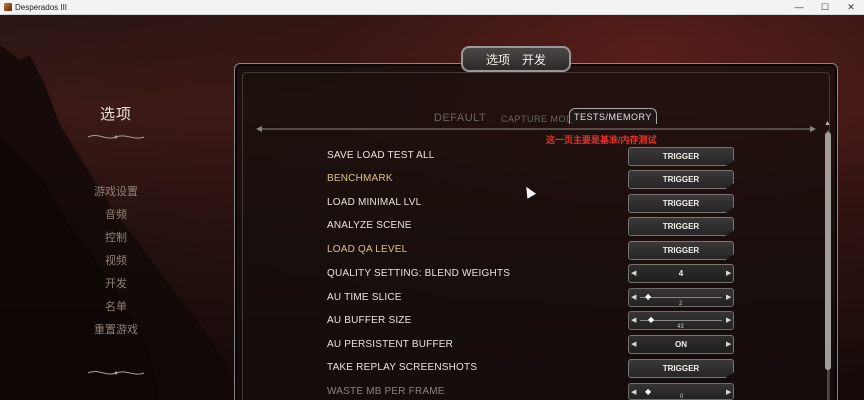  I want to click on menu-items: 游戏设置 音频 控制 视频 开发 名单 重置游戏, so click(116, 261).